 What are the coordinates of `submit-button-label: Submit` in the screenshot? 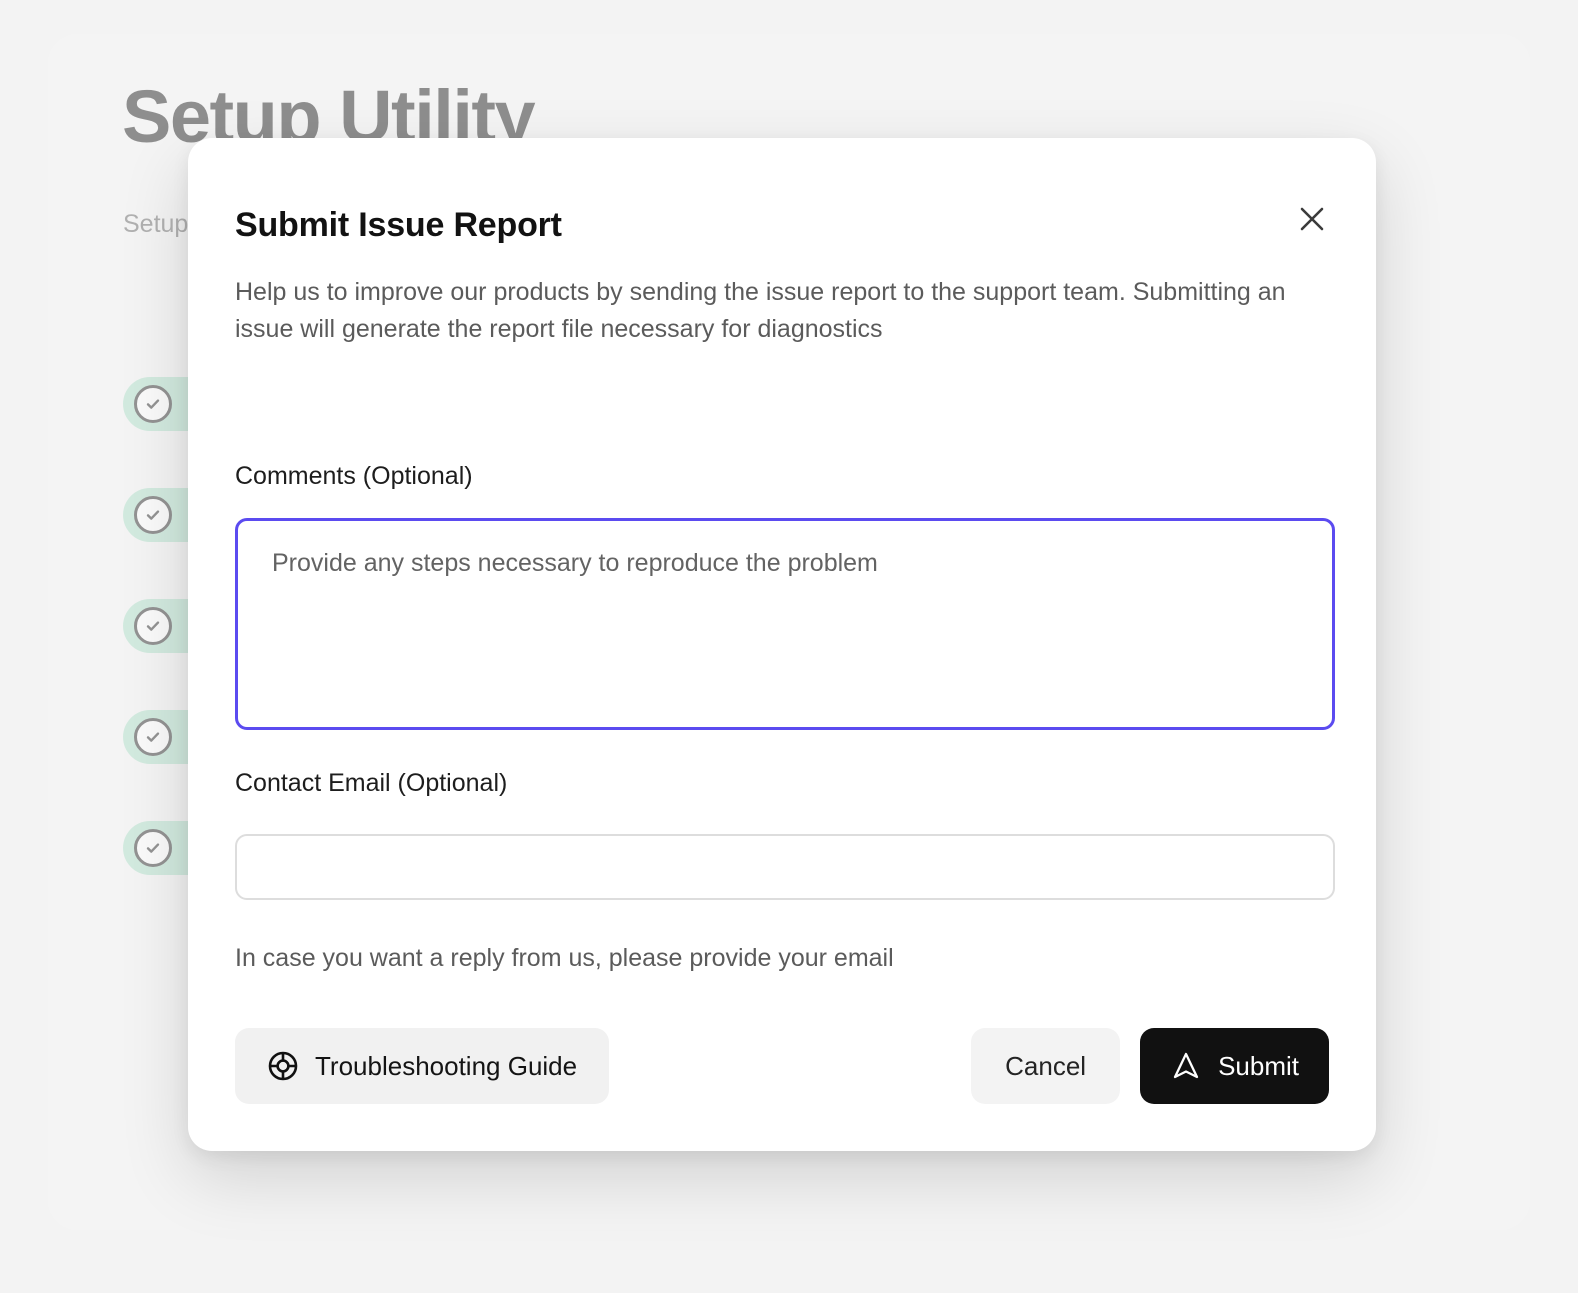 It's located at (1258, 1065).